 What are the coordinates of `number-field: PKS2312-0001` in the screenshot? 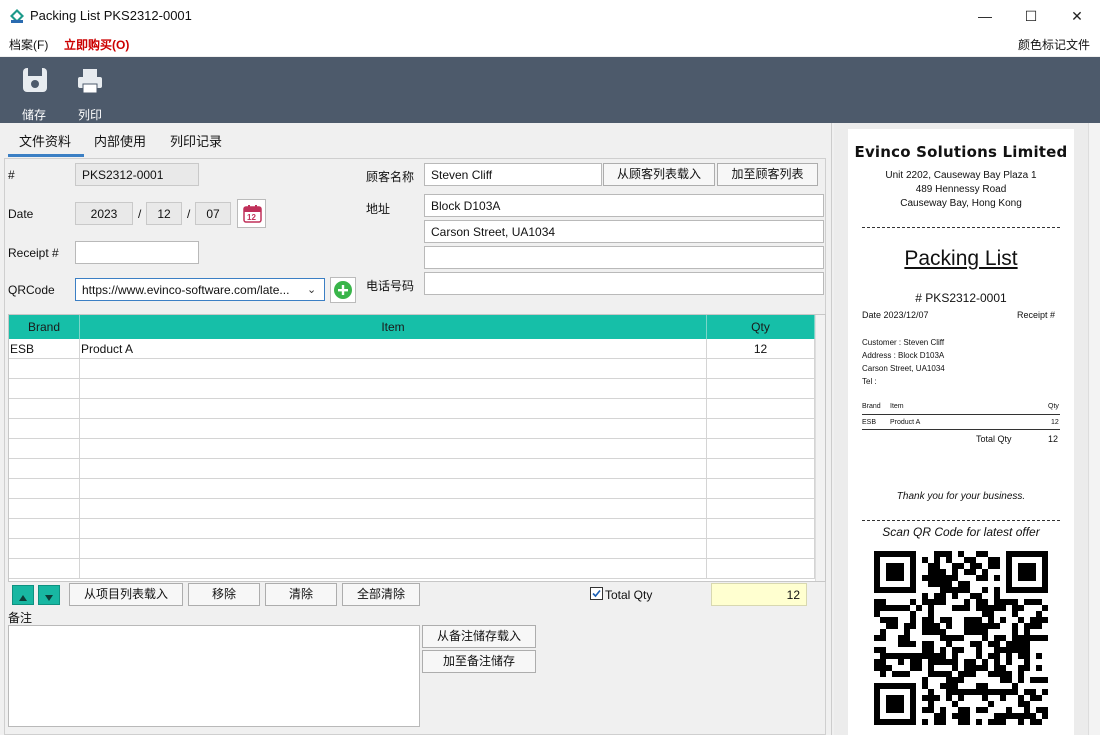 It's located at (137, 174).